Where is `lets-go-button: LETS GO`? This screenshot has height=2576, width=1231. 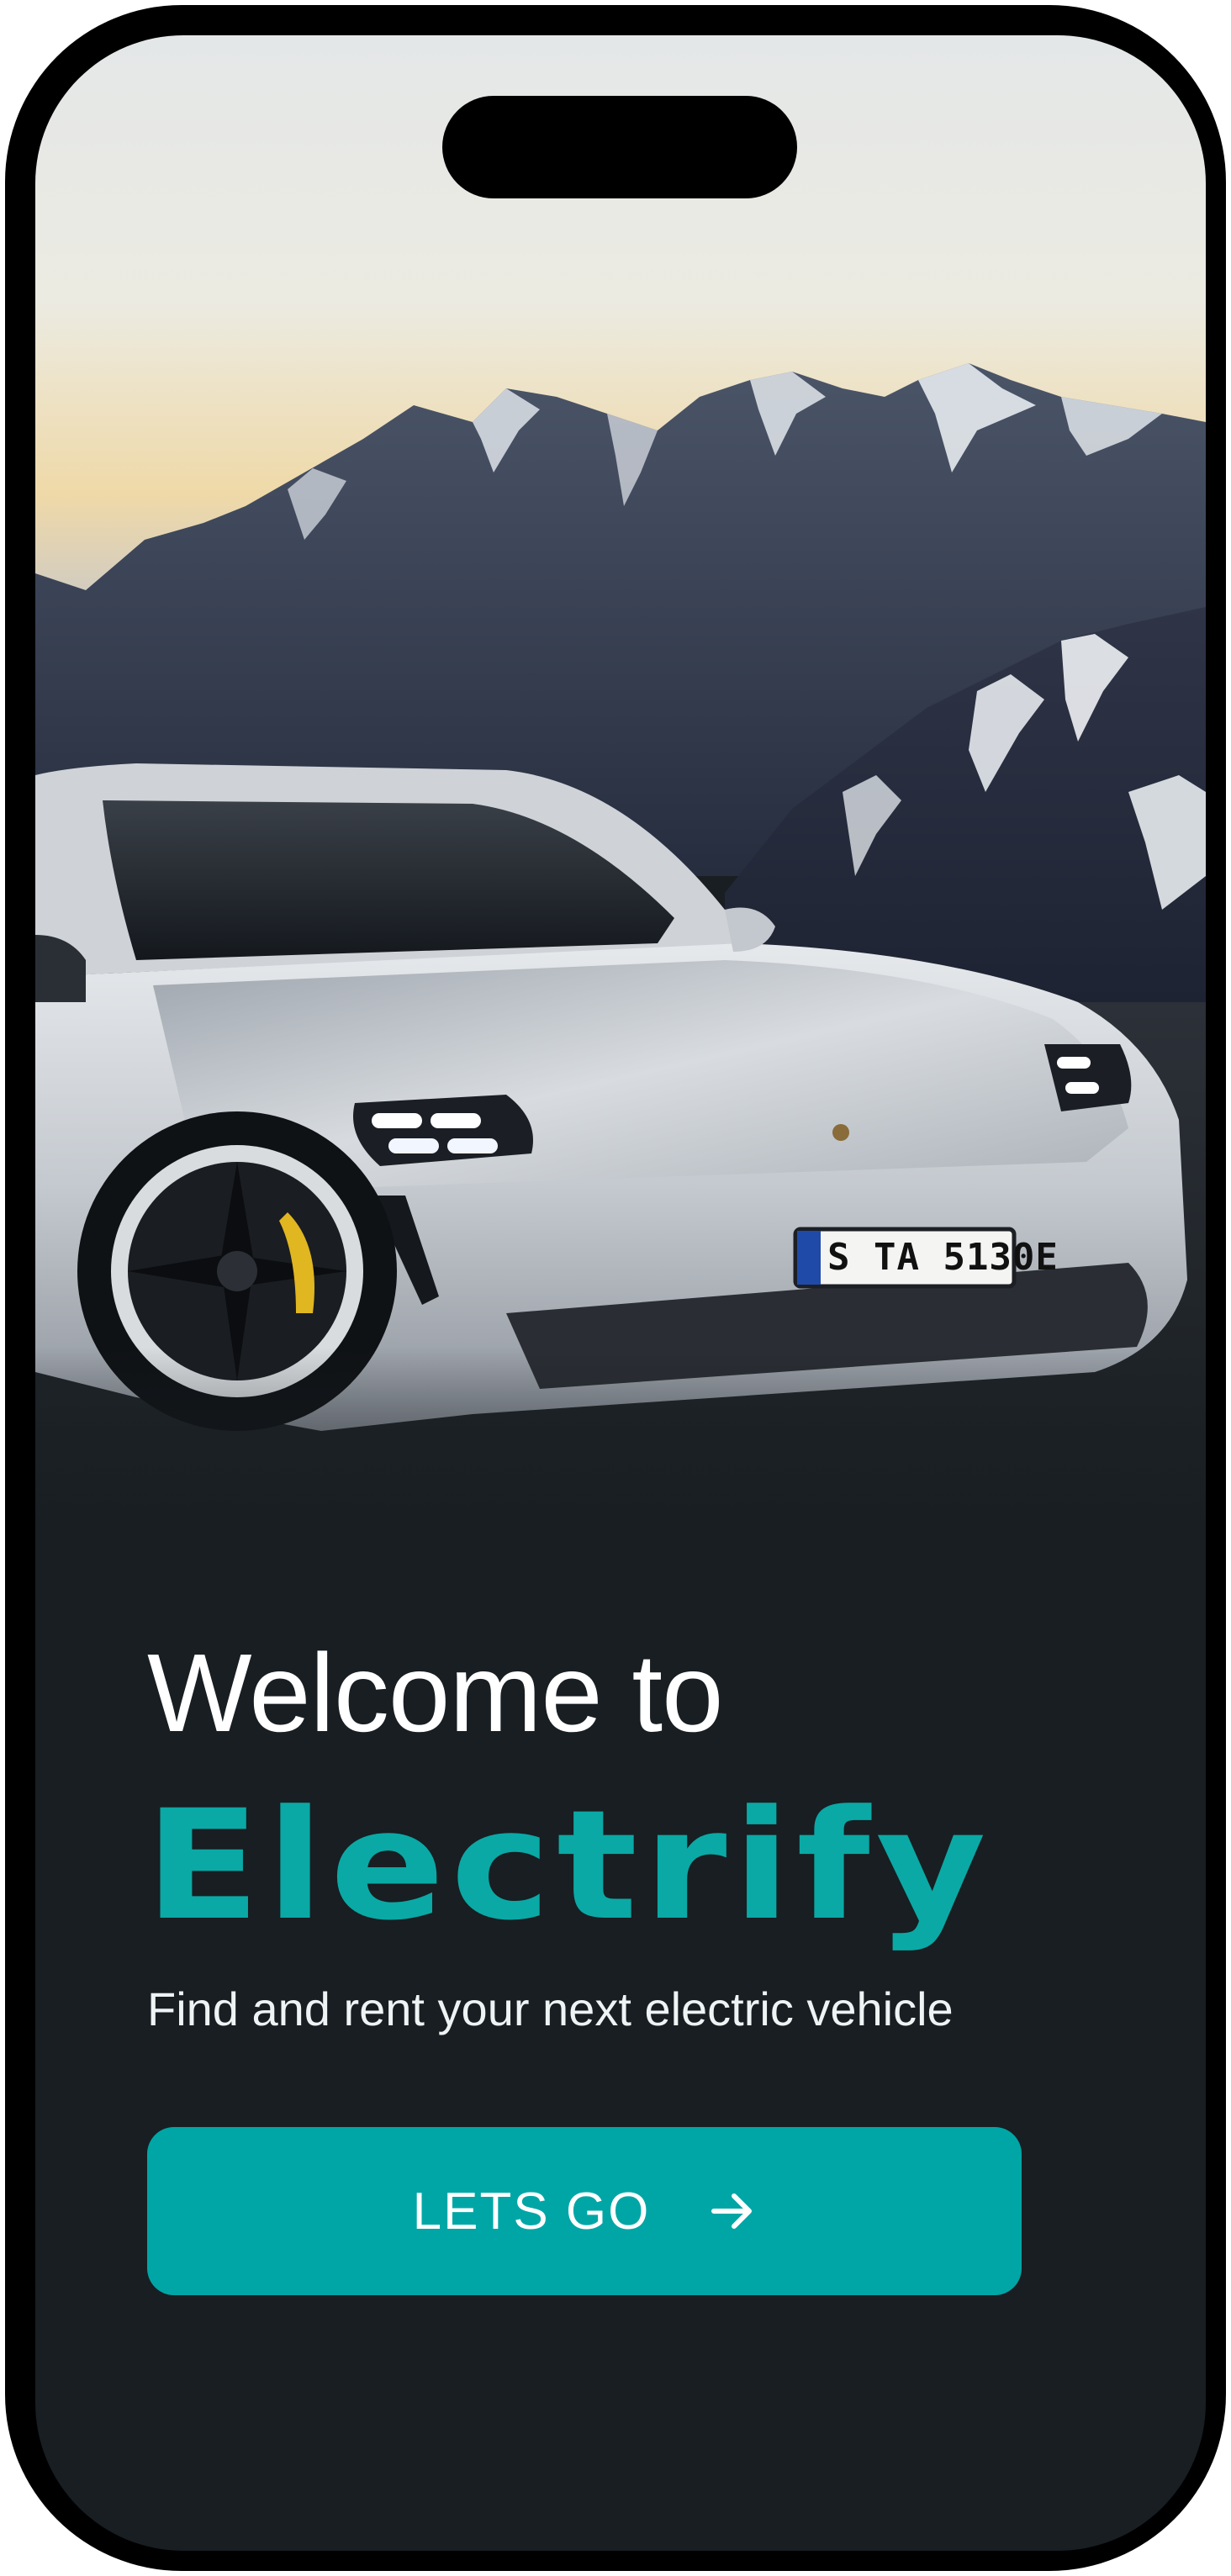 lets-go-button: LETS GO is located at coordinates (584, 2211).